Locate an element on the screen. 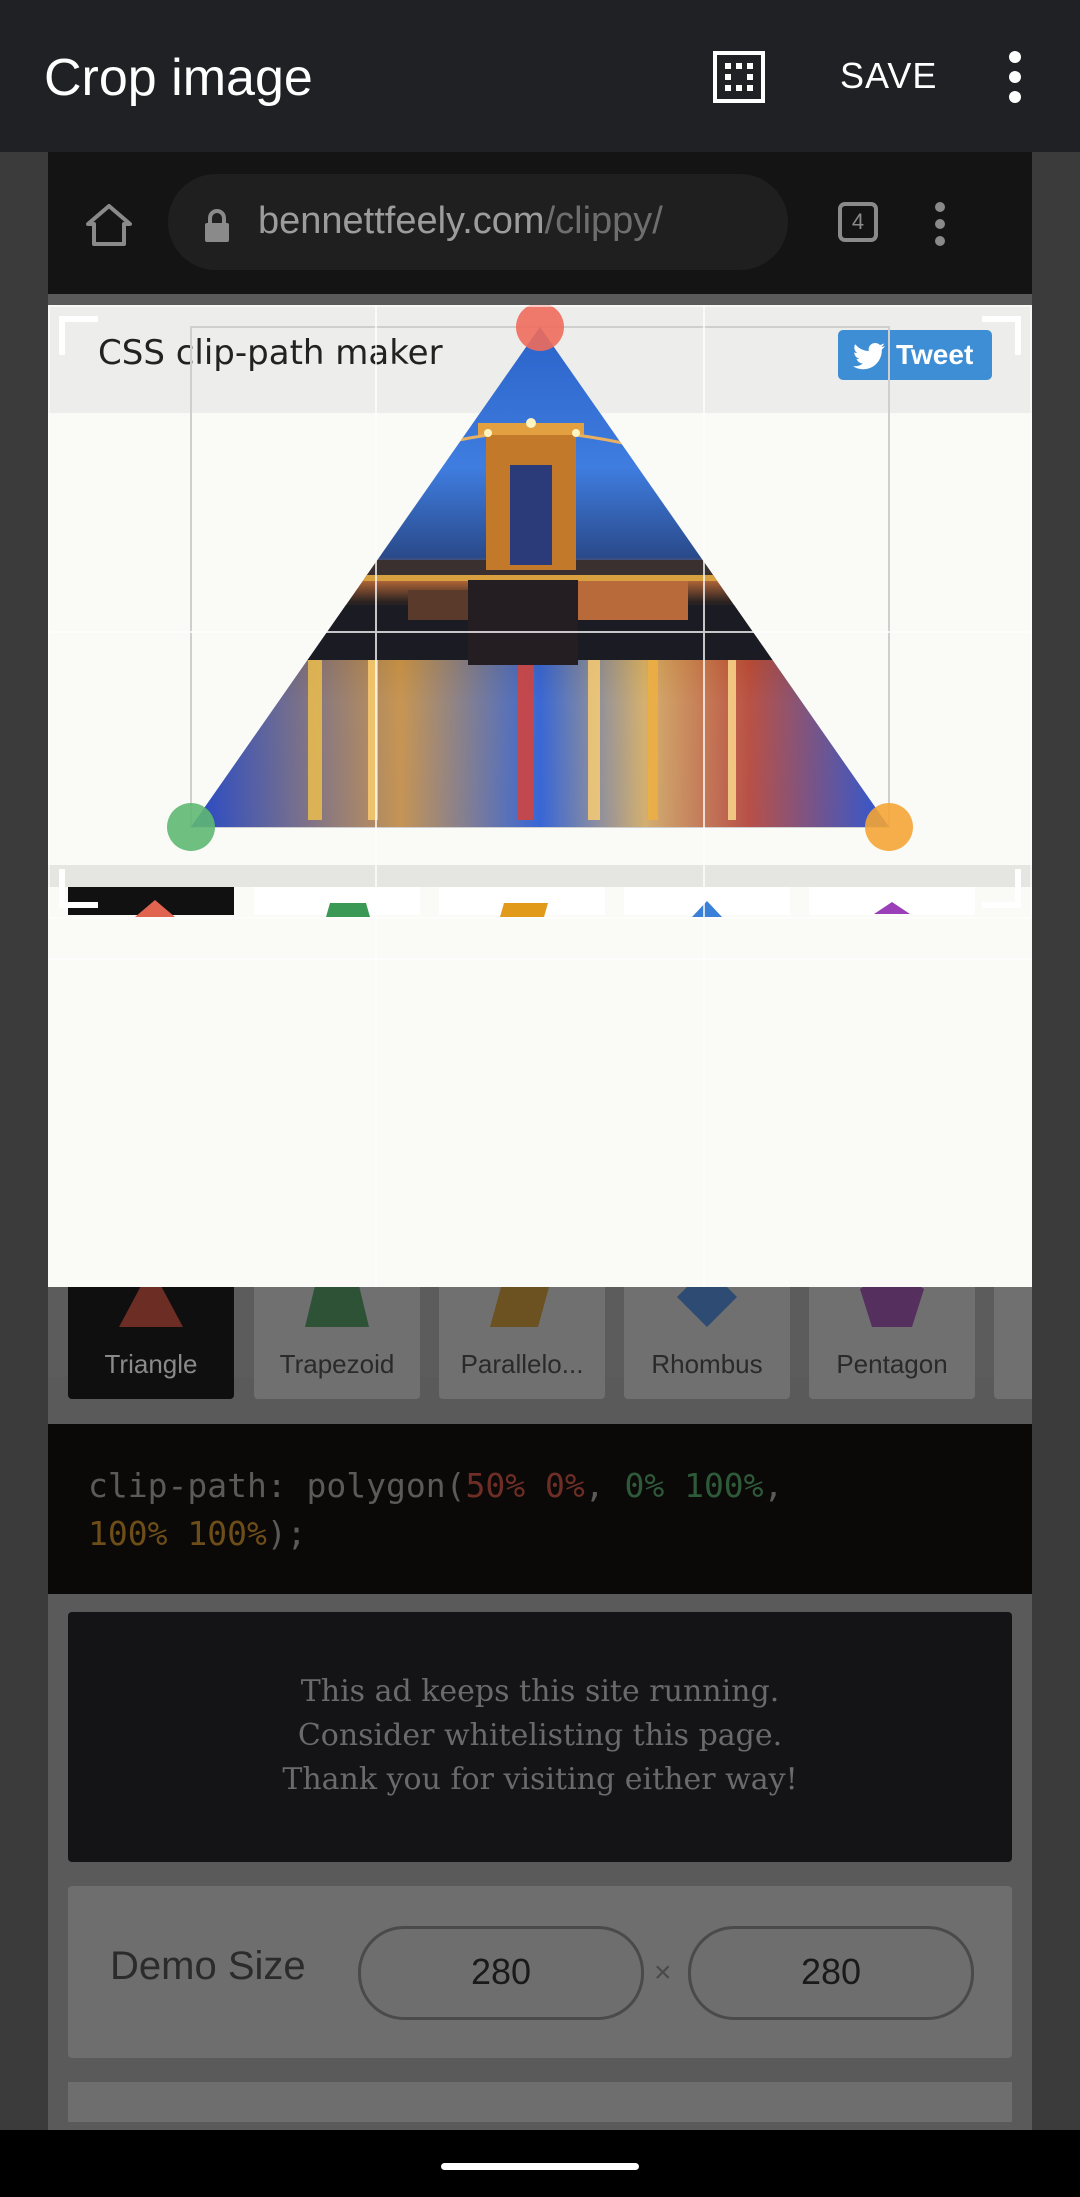  ad-line-3: Thank you for visiting either way! is located at coordinates (540, 1779).